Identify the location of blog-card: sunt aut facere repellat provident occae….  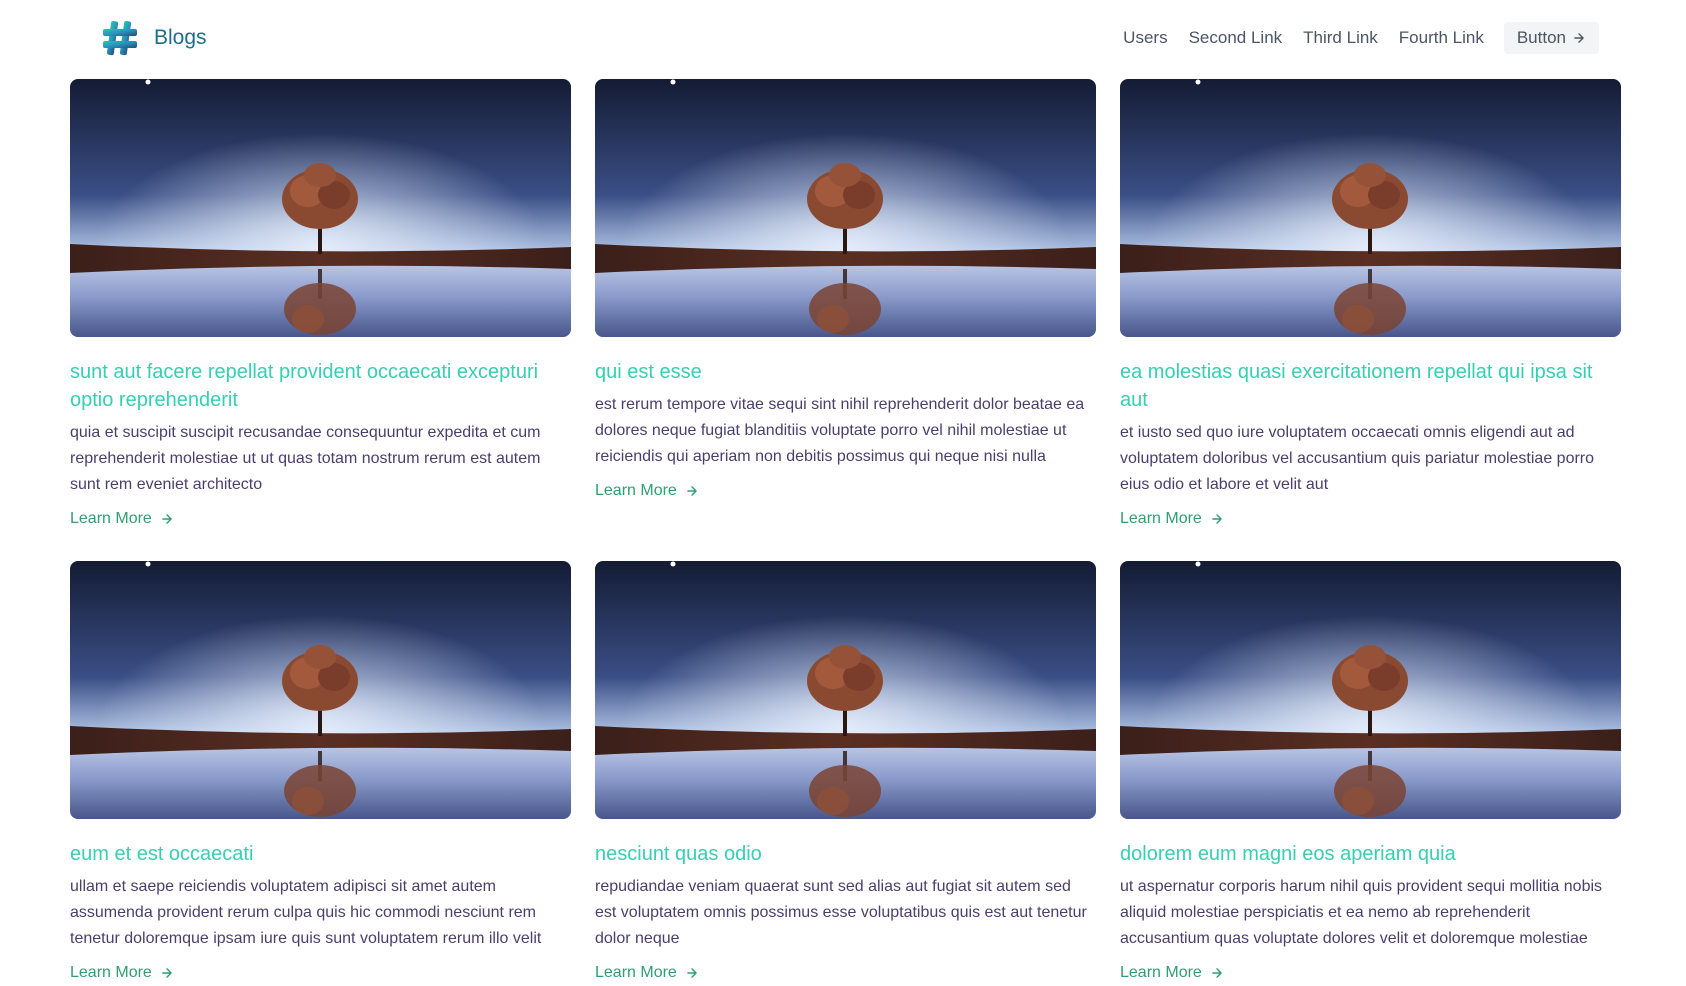
(320, 320).